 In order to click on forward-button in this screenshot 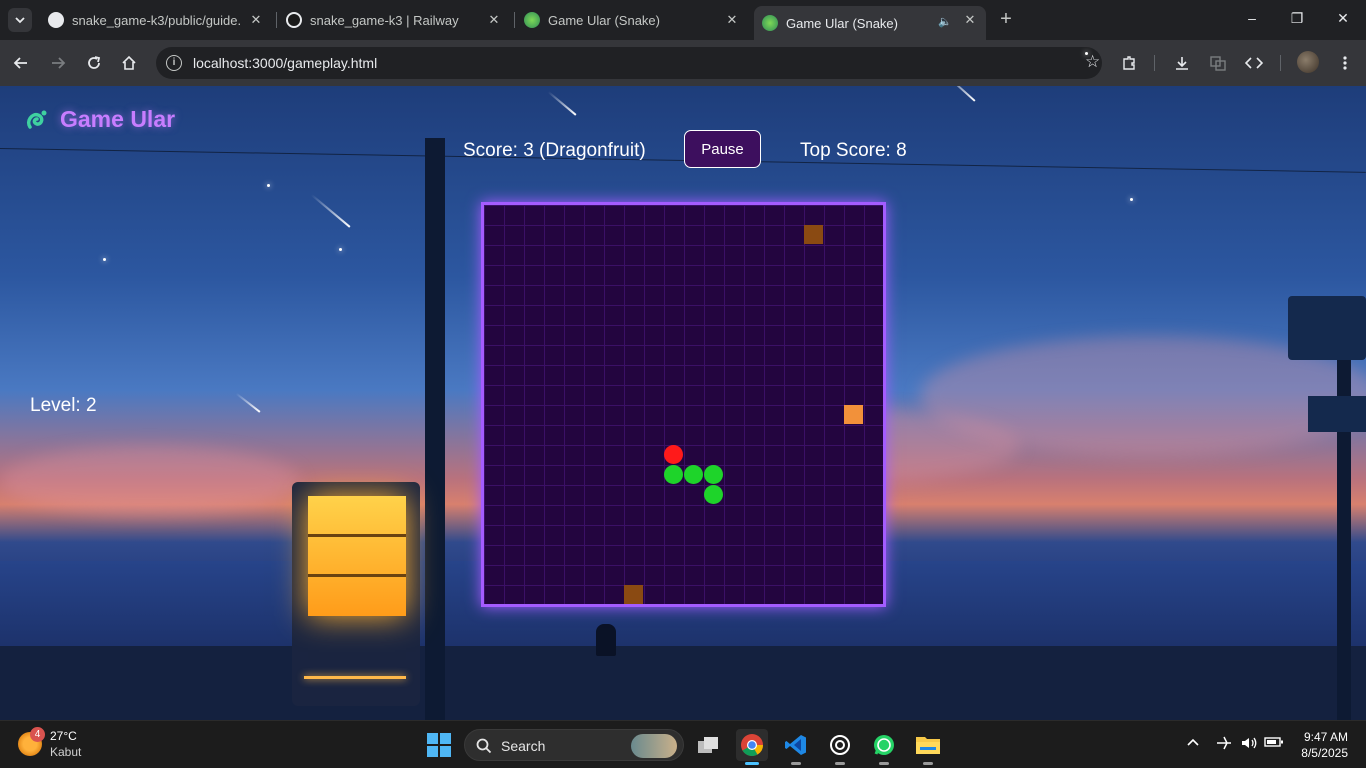, I will do `click(58, 63)`.